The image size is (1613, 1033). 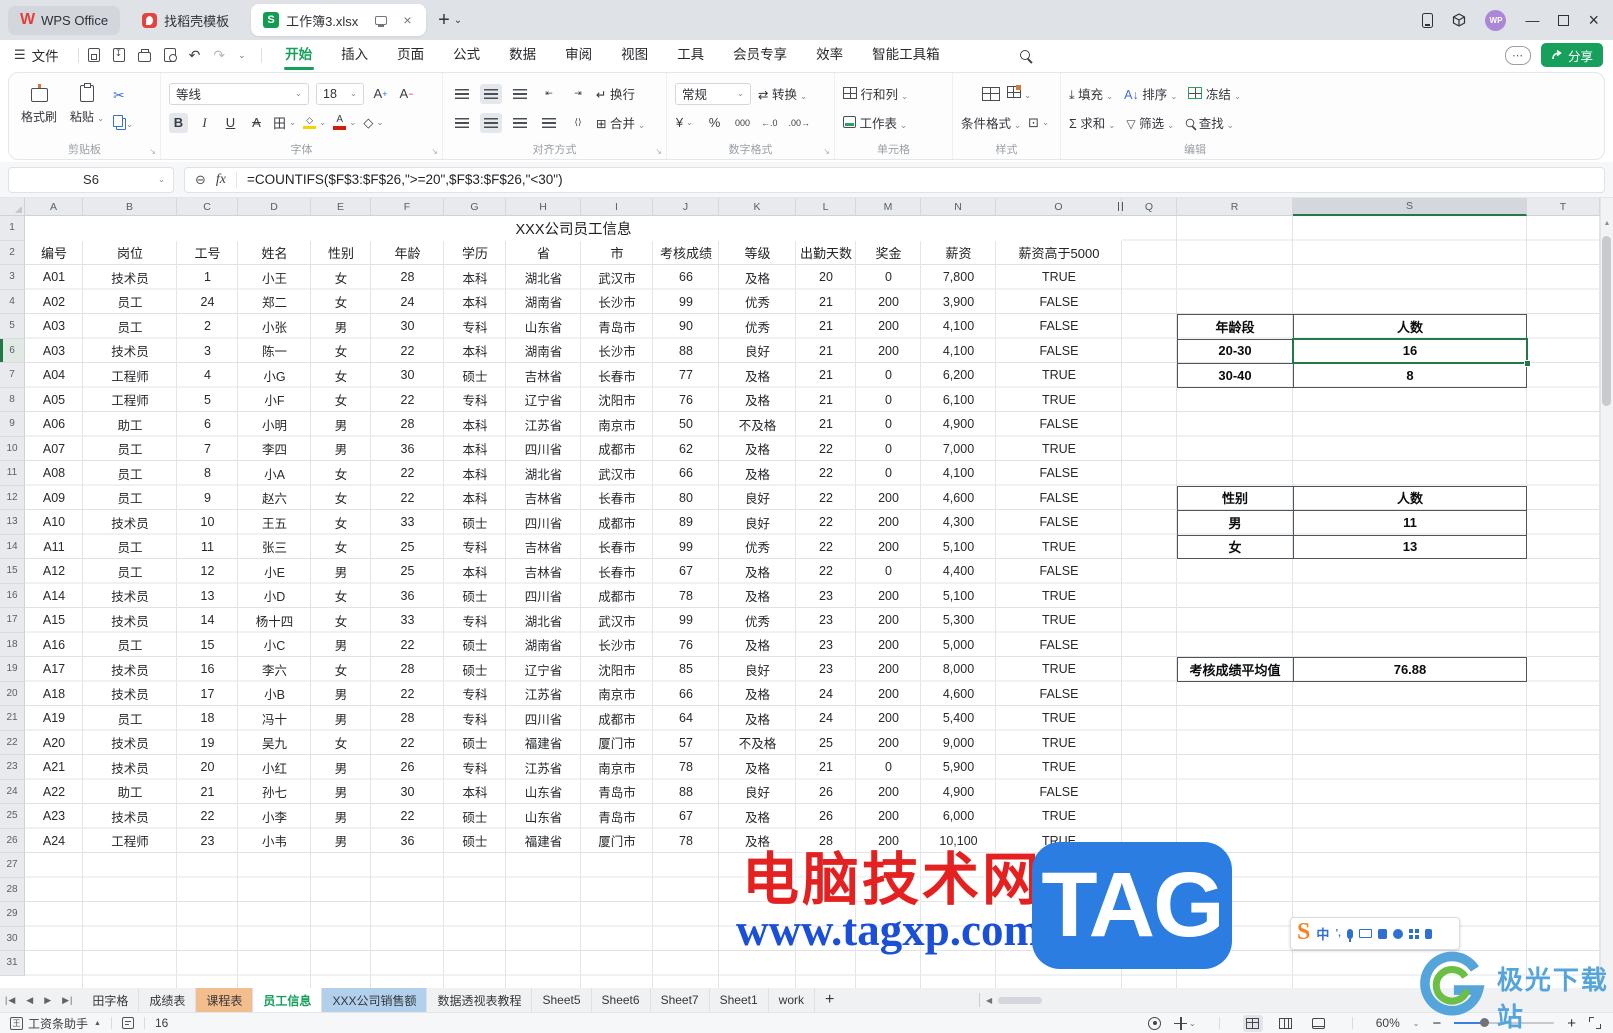 I want to click on cell-D18: 小C, so click(x=274, y=645).